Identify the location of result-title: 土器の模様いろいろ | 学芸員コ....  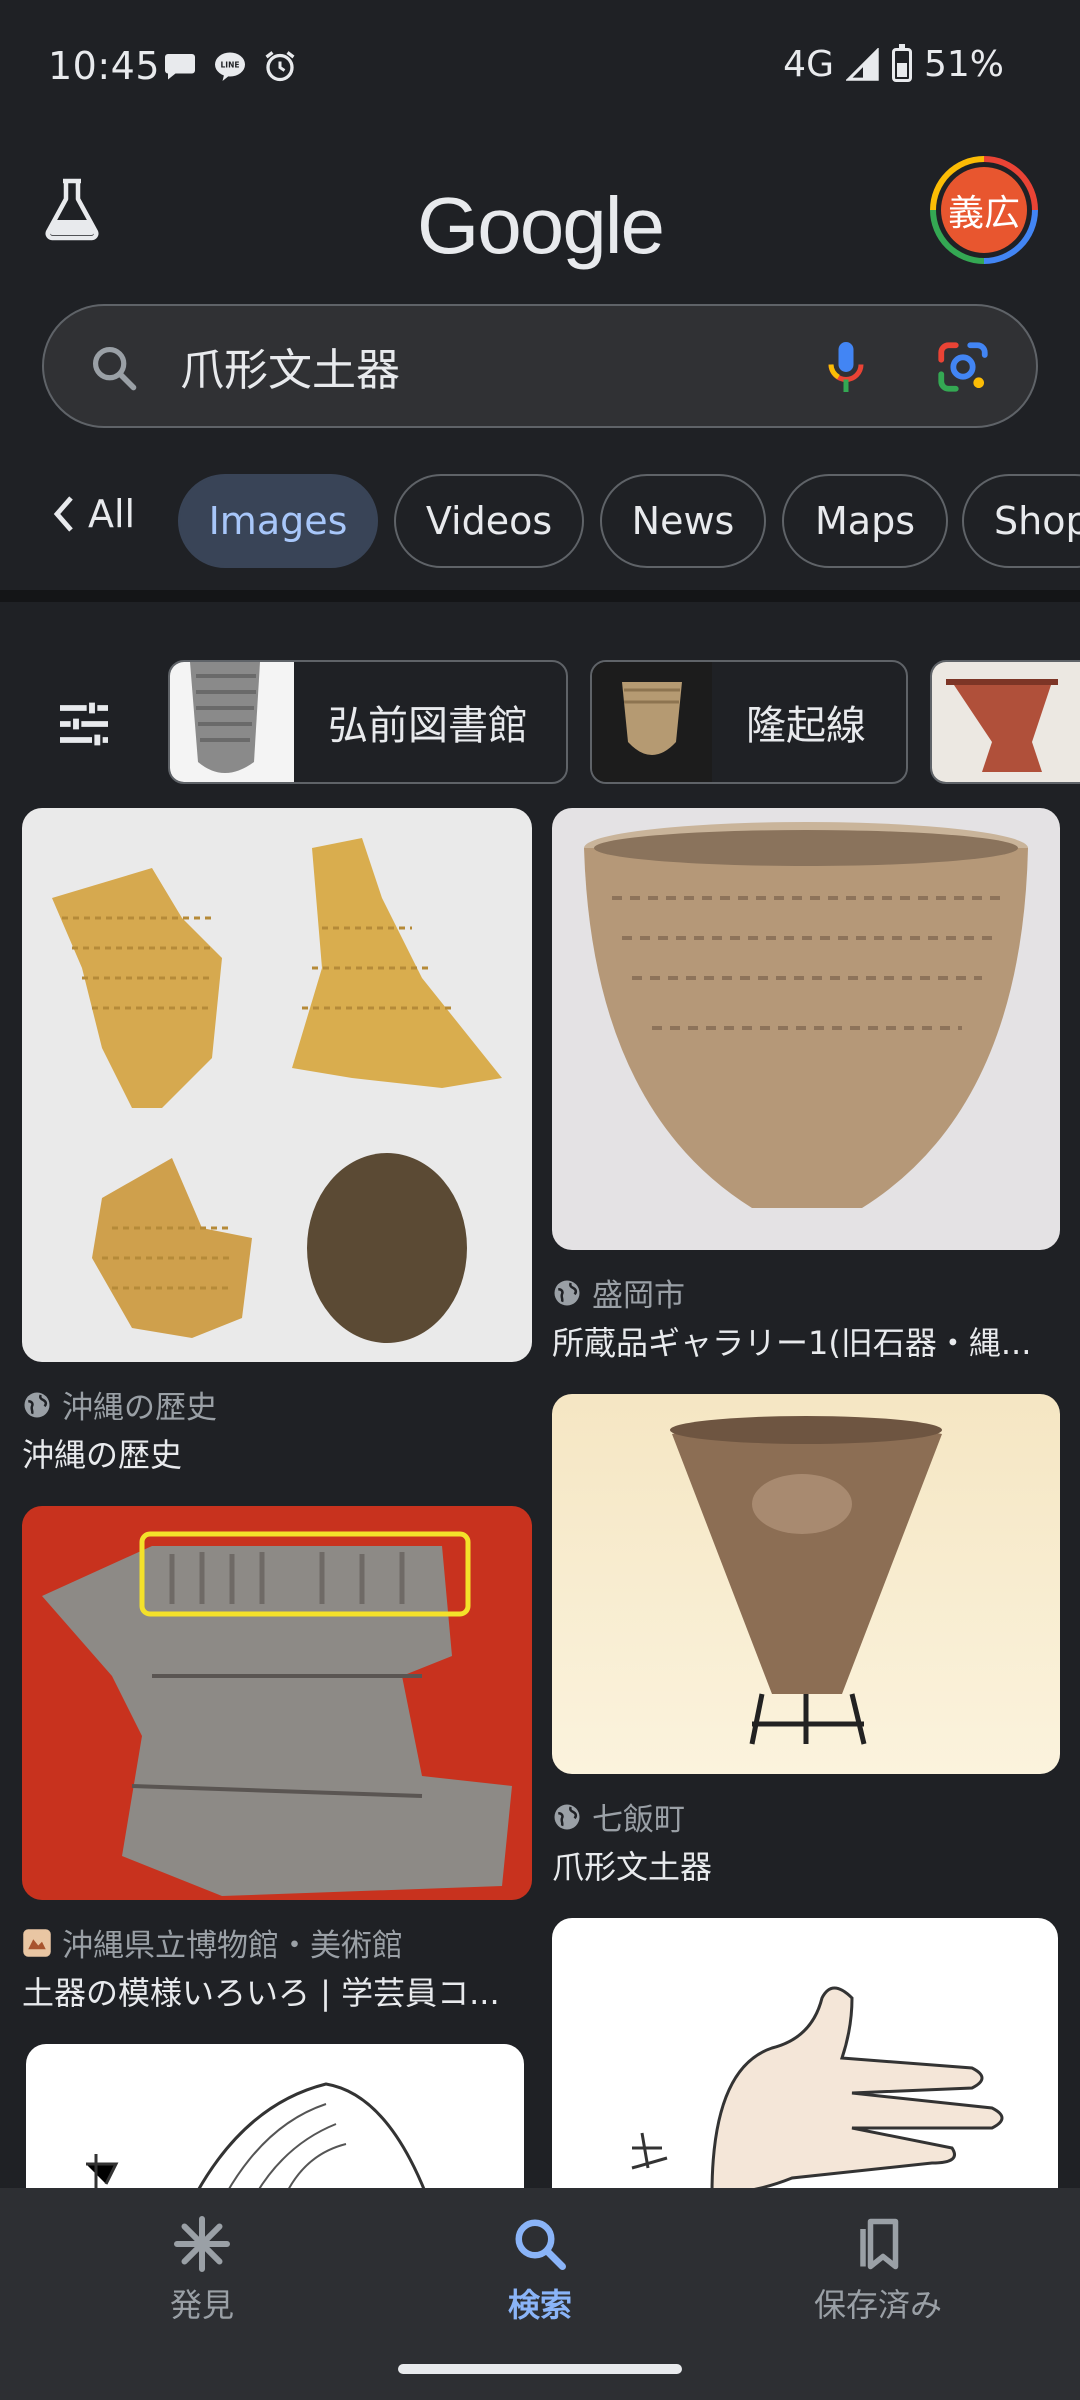
(277, 1991).